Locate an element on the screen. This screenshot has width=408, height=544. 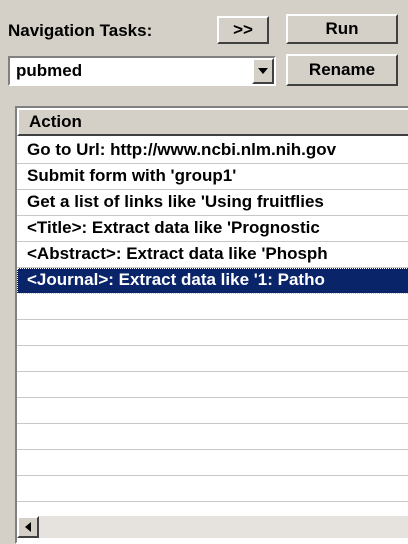
action-row: <Journal>: Extract data like '1: Patho is located at coordinates (212, 281).